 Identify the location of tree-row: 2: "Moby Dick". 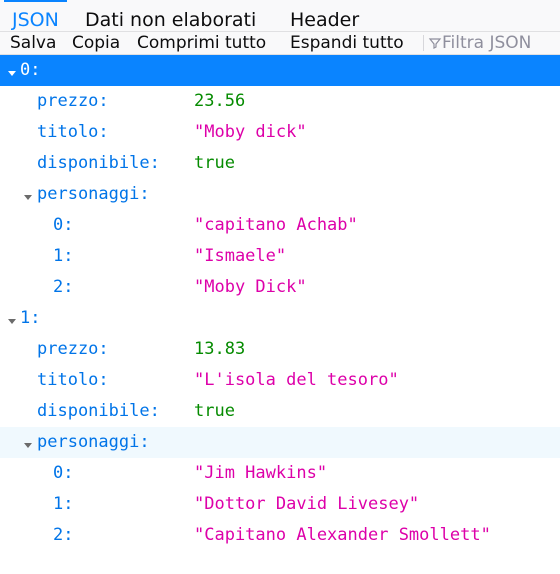
(280, 287).